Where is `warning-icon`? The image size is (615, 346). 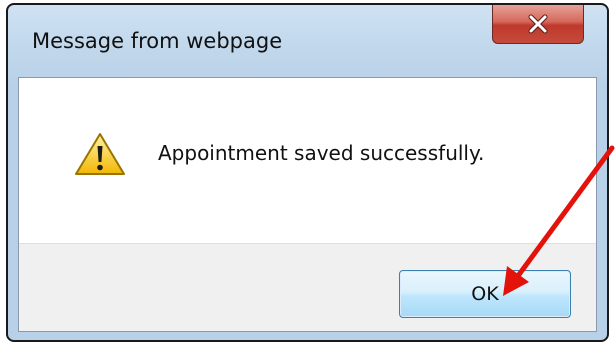
warning-icon is located at coordinates (100, 154).